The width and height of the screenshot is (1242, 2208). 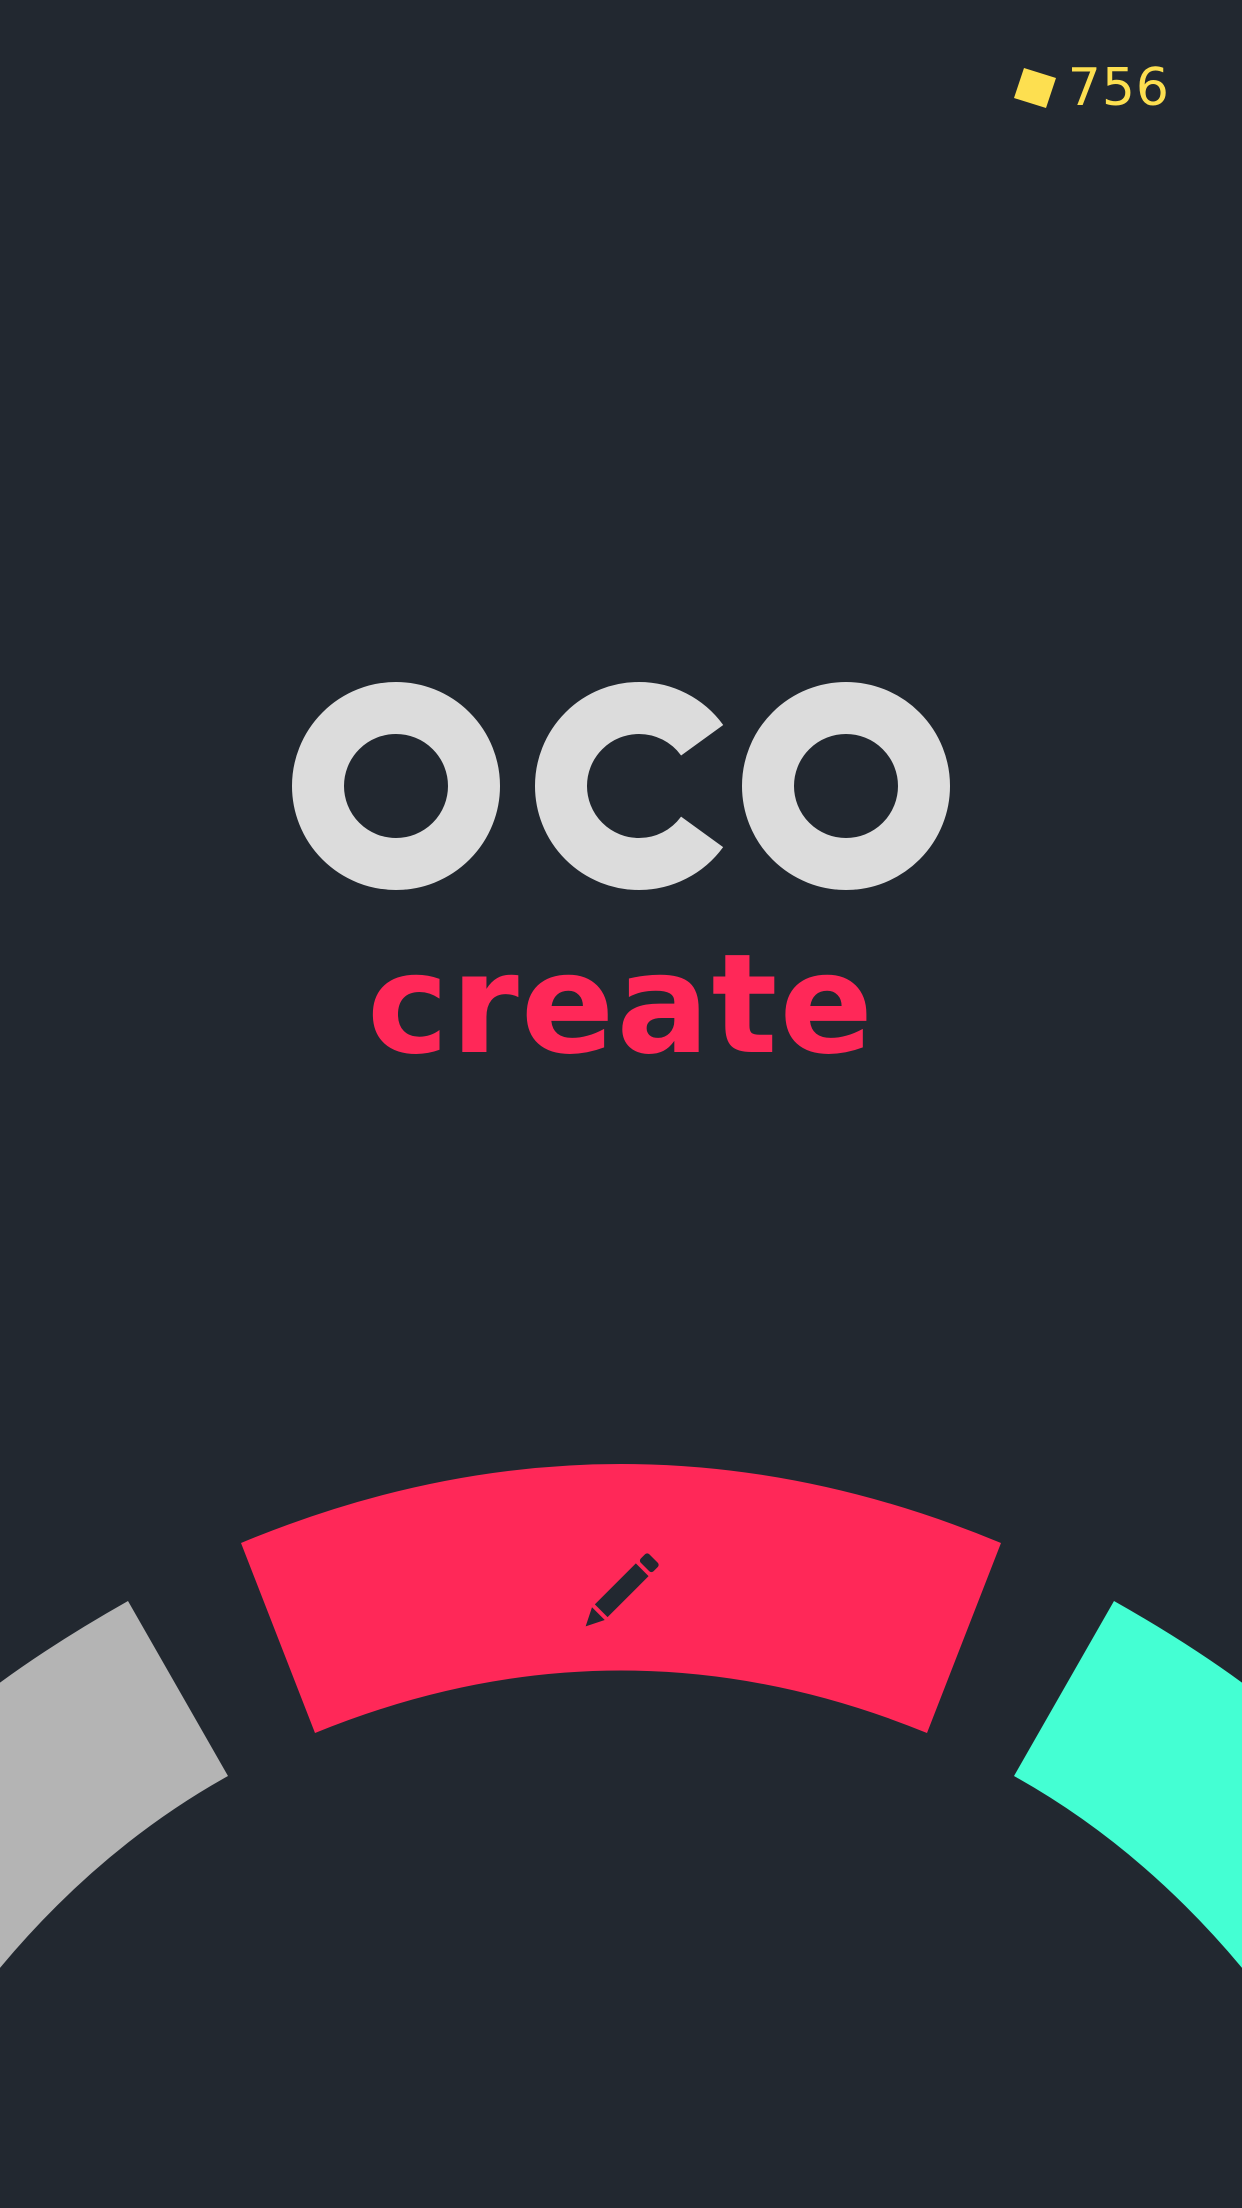 I want to click on grey-mode-segment, so click(x=114, y=1790).